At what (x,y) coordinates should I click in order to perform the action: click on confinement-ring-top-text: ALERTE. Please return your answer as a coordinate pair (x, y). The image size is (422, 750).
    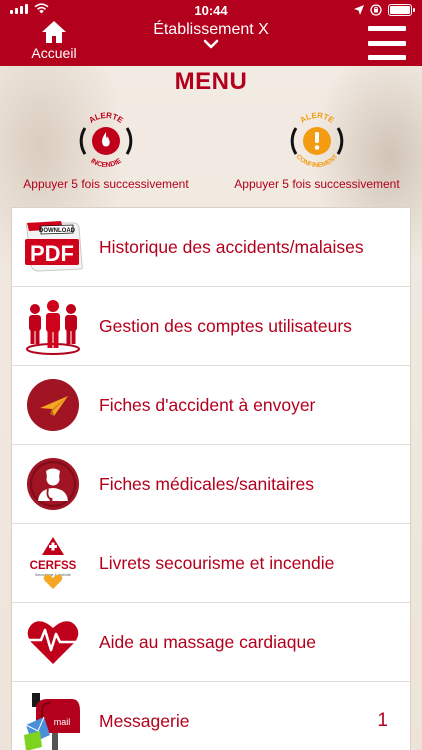
    Looking at the image, I should click on (317, 118).